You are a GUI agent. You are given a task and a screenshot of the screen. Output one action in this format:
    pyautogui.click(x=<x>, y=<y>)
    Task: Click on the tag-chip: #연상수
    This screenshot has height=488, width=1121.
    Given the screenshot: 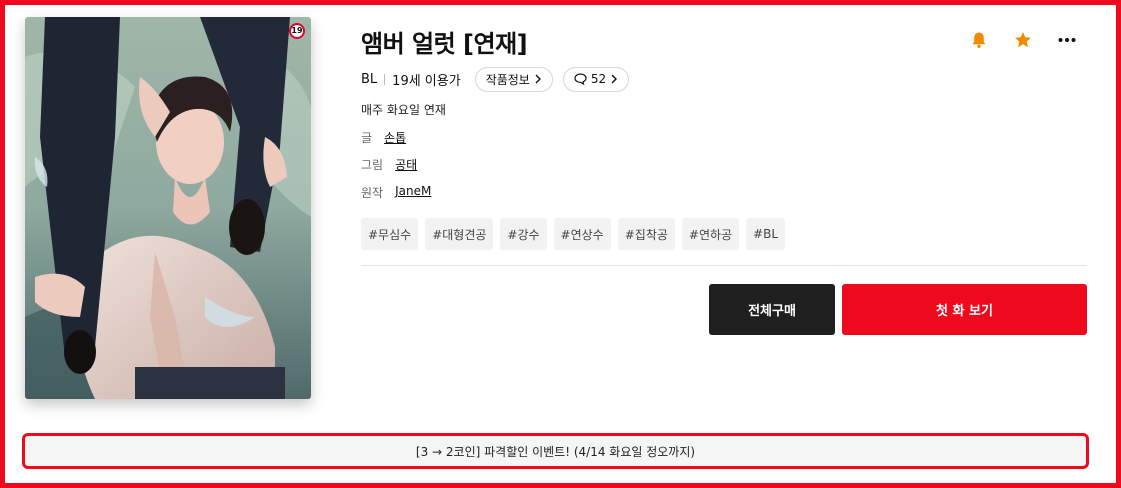 What is the action you would take?
    pyautogui.click(x=582, y=234)
    